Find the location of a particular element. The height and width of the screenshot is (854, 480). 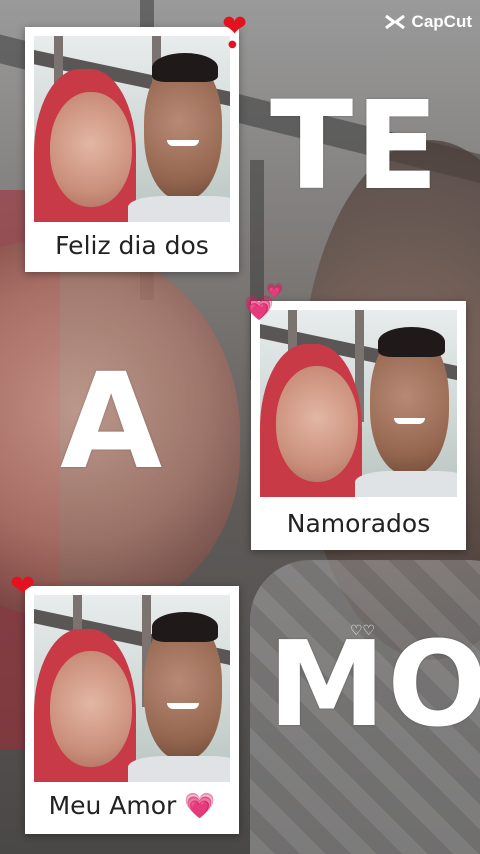

capcut-watermark: CapCut is located at coordinates (428, 22).